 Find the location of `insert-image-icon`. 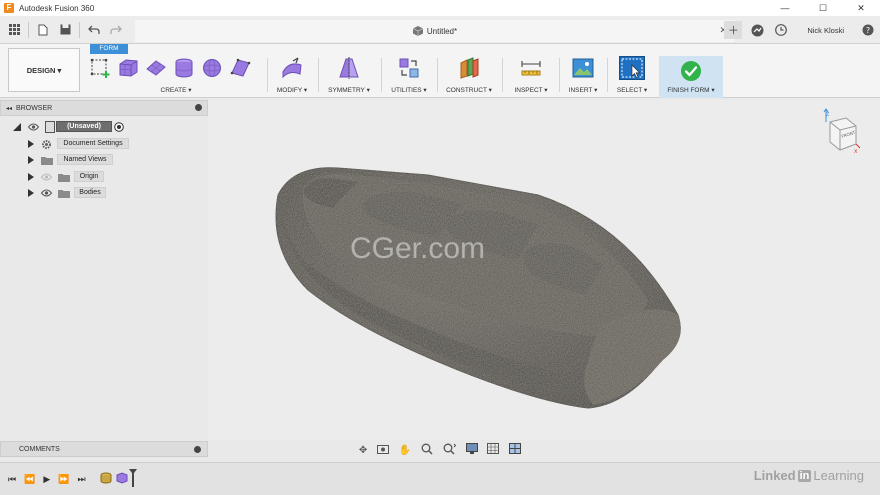

insert-image-icon is located at coordinates (583, 68).